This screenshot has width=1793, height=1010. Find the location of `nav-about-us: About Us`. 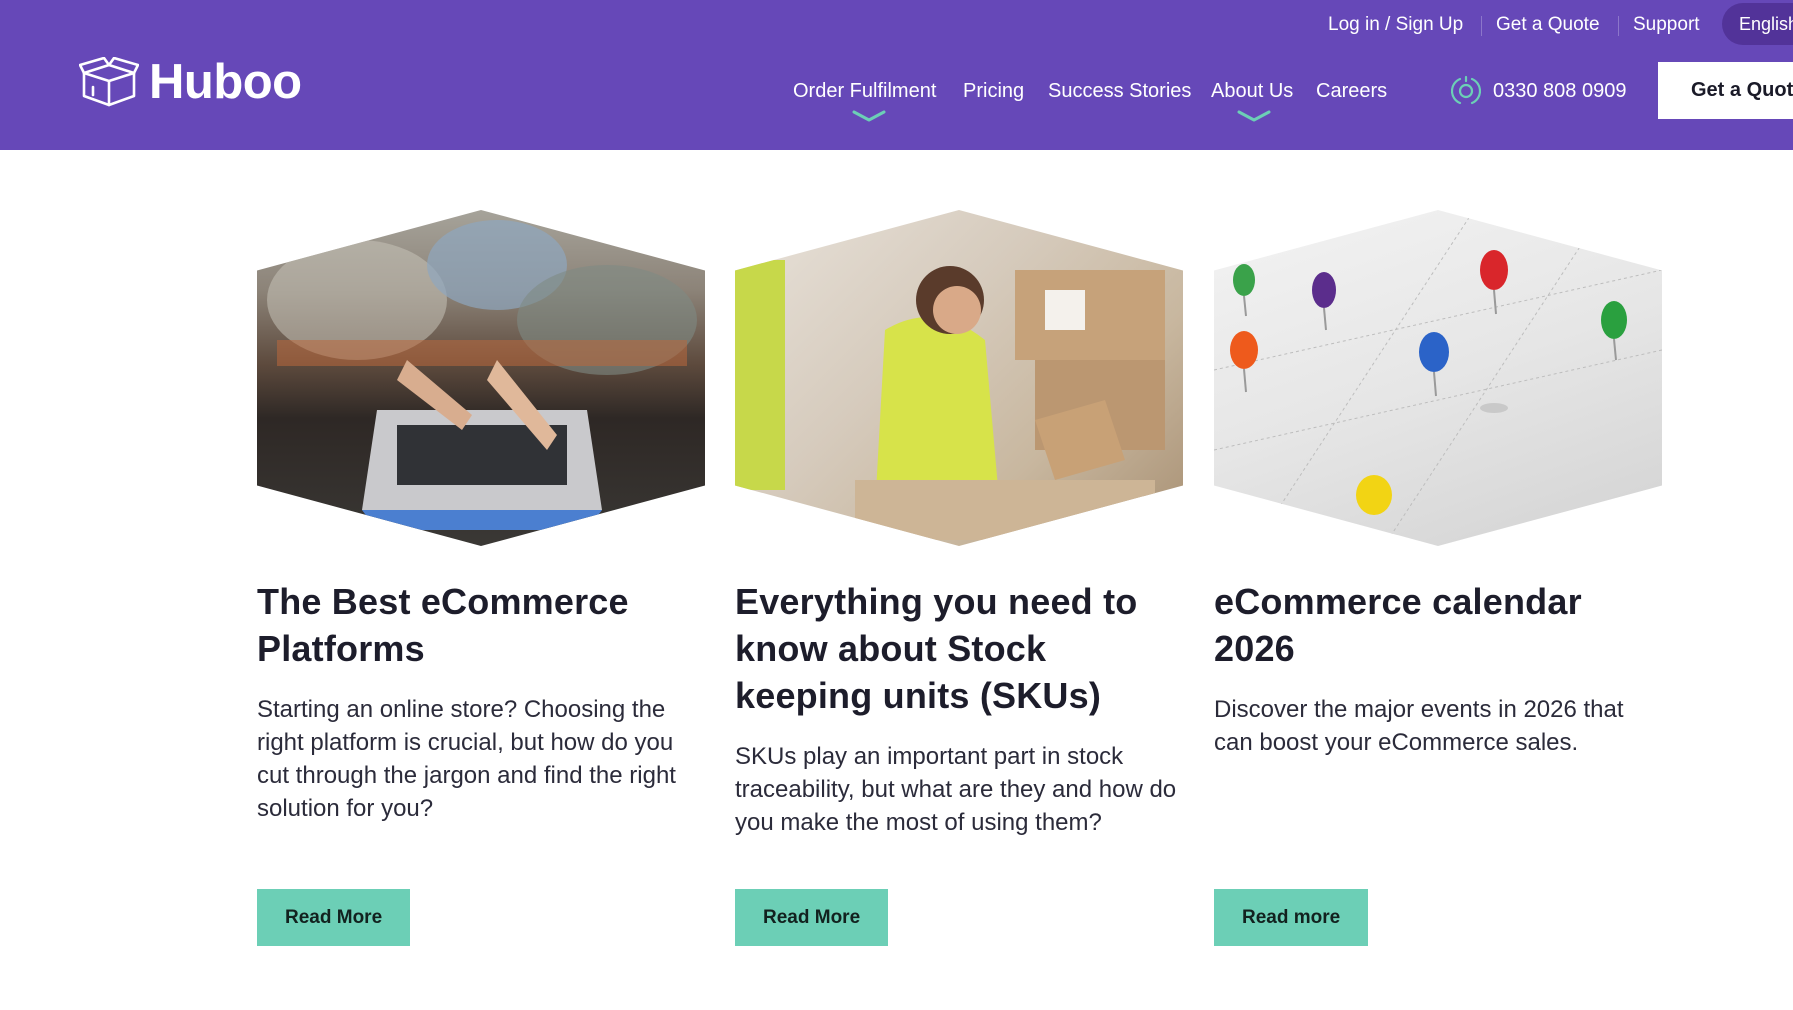

nav-about-us: About Us is located at coordinates (1252, 91).